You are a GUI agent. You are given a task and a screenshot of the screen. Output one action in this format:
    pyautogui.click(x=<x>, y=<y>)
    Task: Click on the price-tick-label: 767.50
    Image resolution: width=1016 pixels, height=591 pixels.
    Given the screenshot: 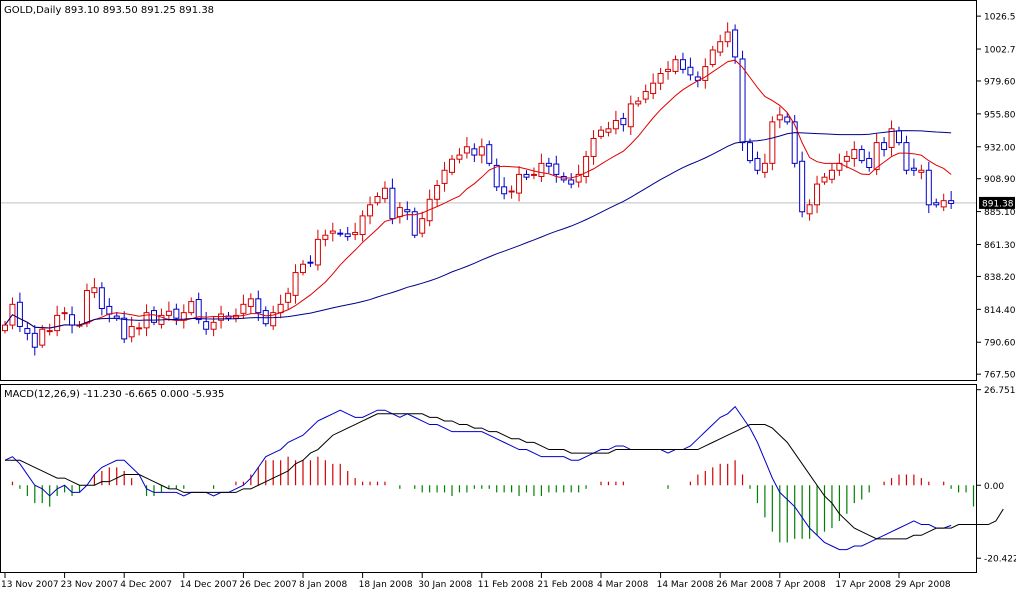 What is the action you would take?
    pyautogui.click(x=1000, y=376)
    